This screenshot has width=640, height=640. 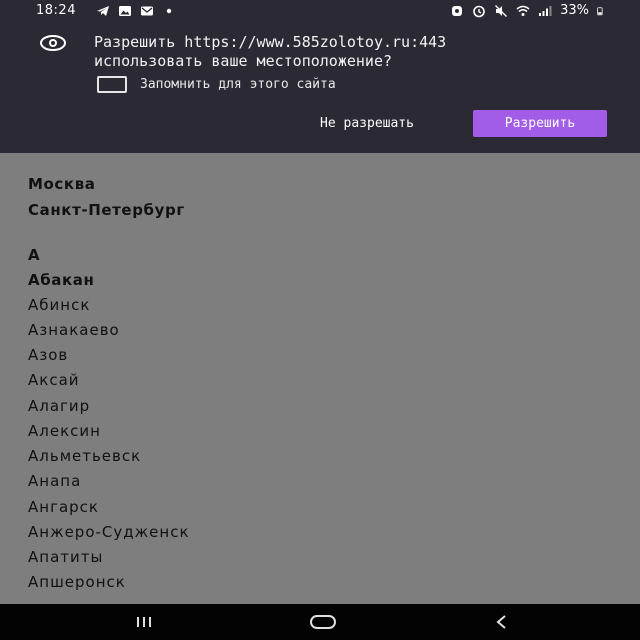 What do you see at coordinates (61, 280) in the screenshot?
I see `city-item: Абакан` at bounding box center [61, 280].